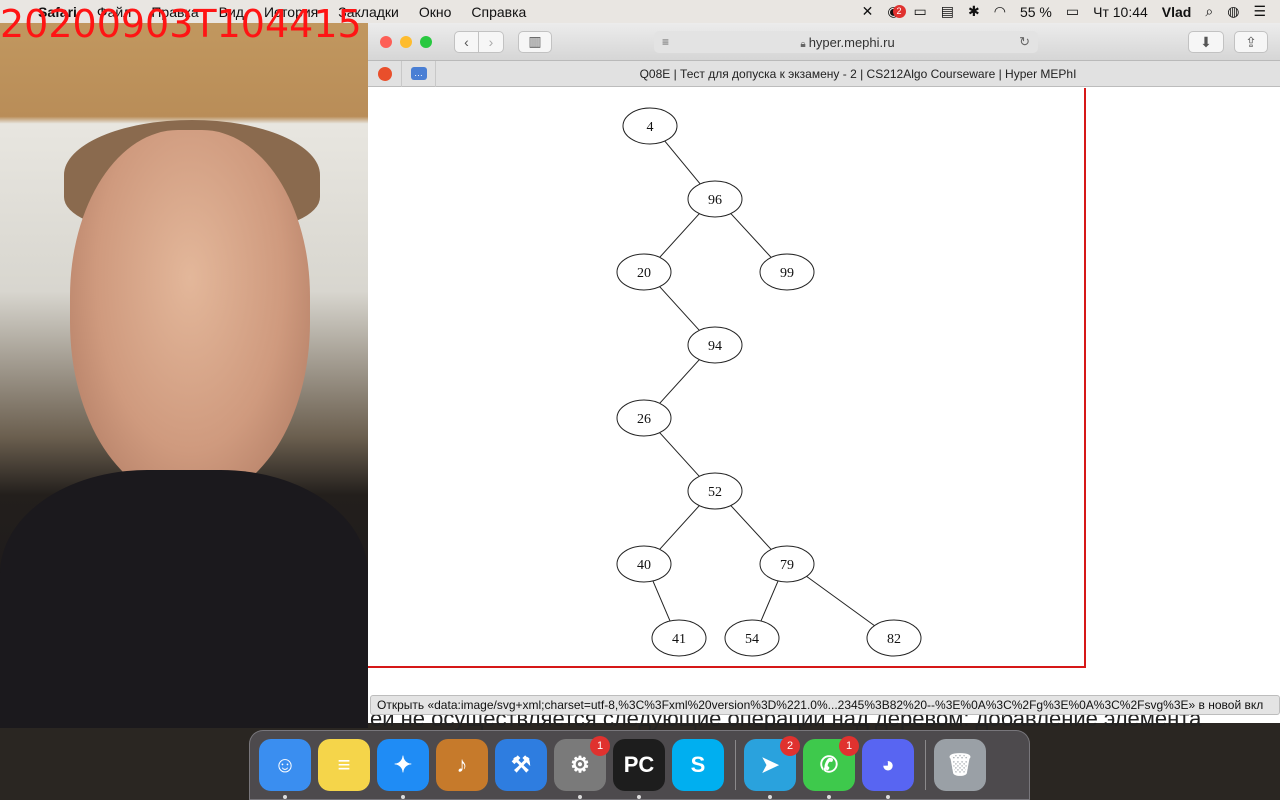  I want to click on webcam-timestamp: 20200903T104415, so click(181, 24).